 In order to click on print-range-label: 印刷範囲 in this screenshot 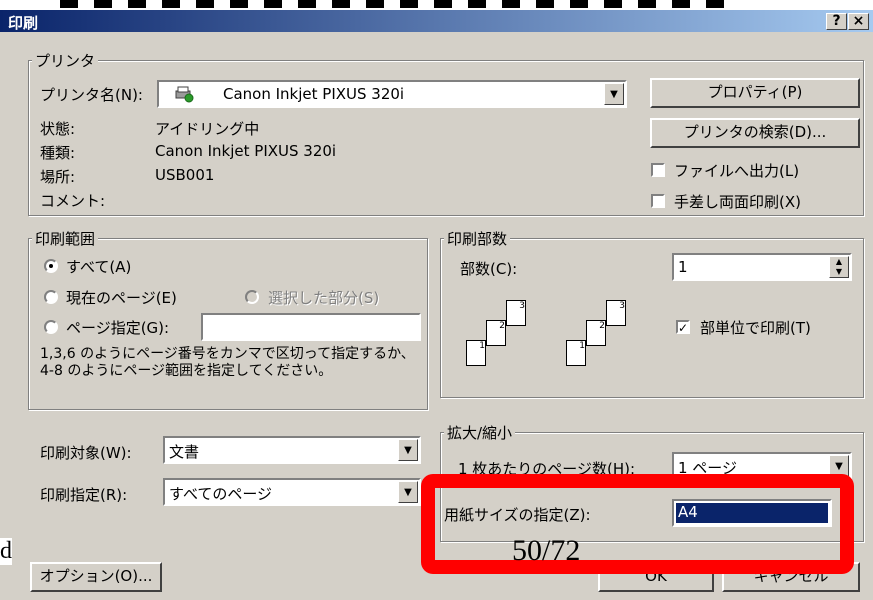, I will do `click(65, 238)`.